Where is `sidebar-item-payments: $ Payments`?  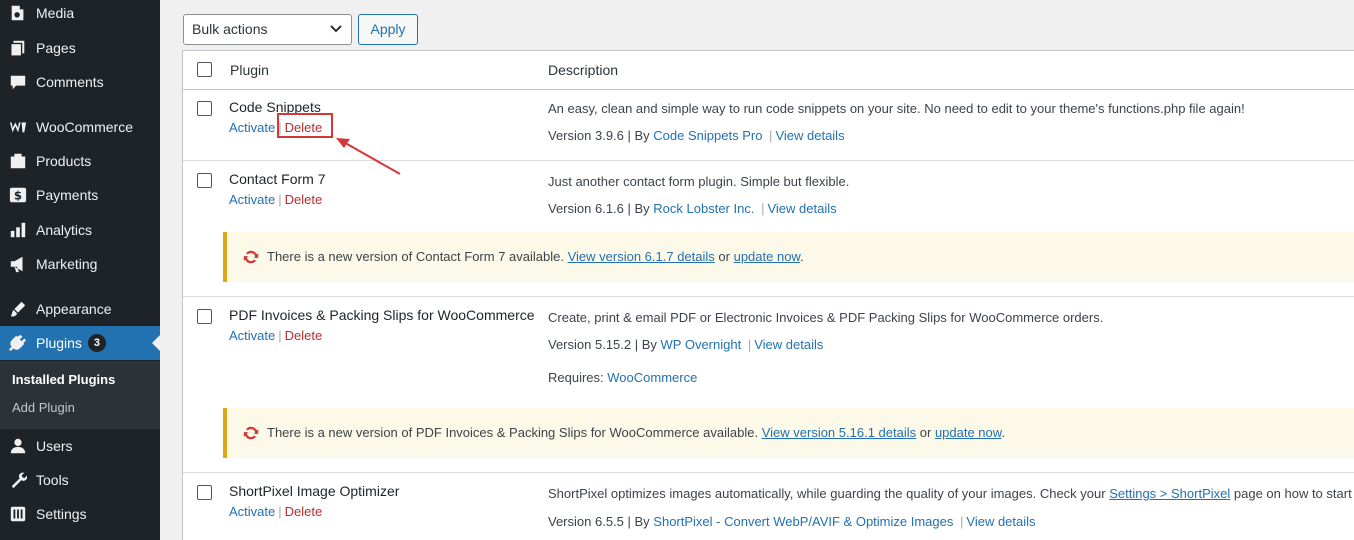 sidebar-item-payments: $ Payments is located at coordinates (80, 195).